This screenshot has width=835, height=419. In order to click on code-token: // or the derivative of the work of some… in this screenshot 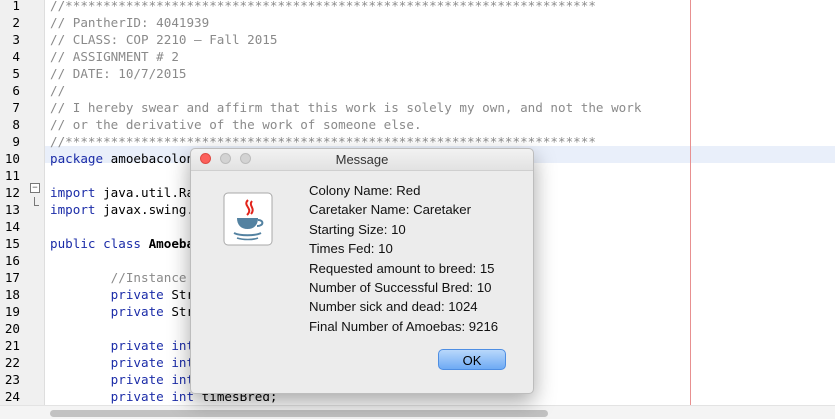, I will do `click(236, 124)`.